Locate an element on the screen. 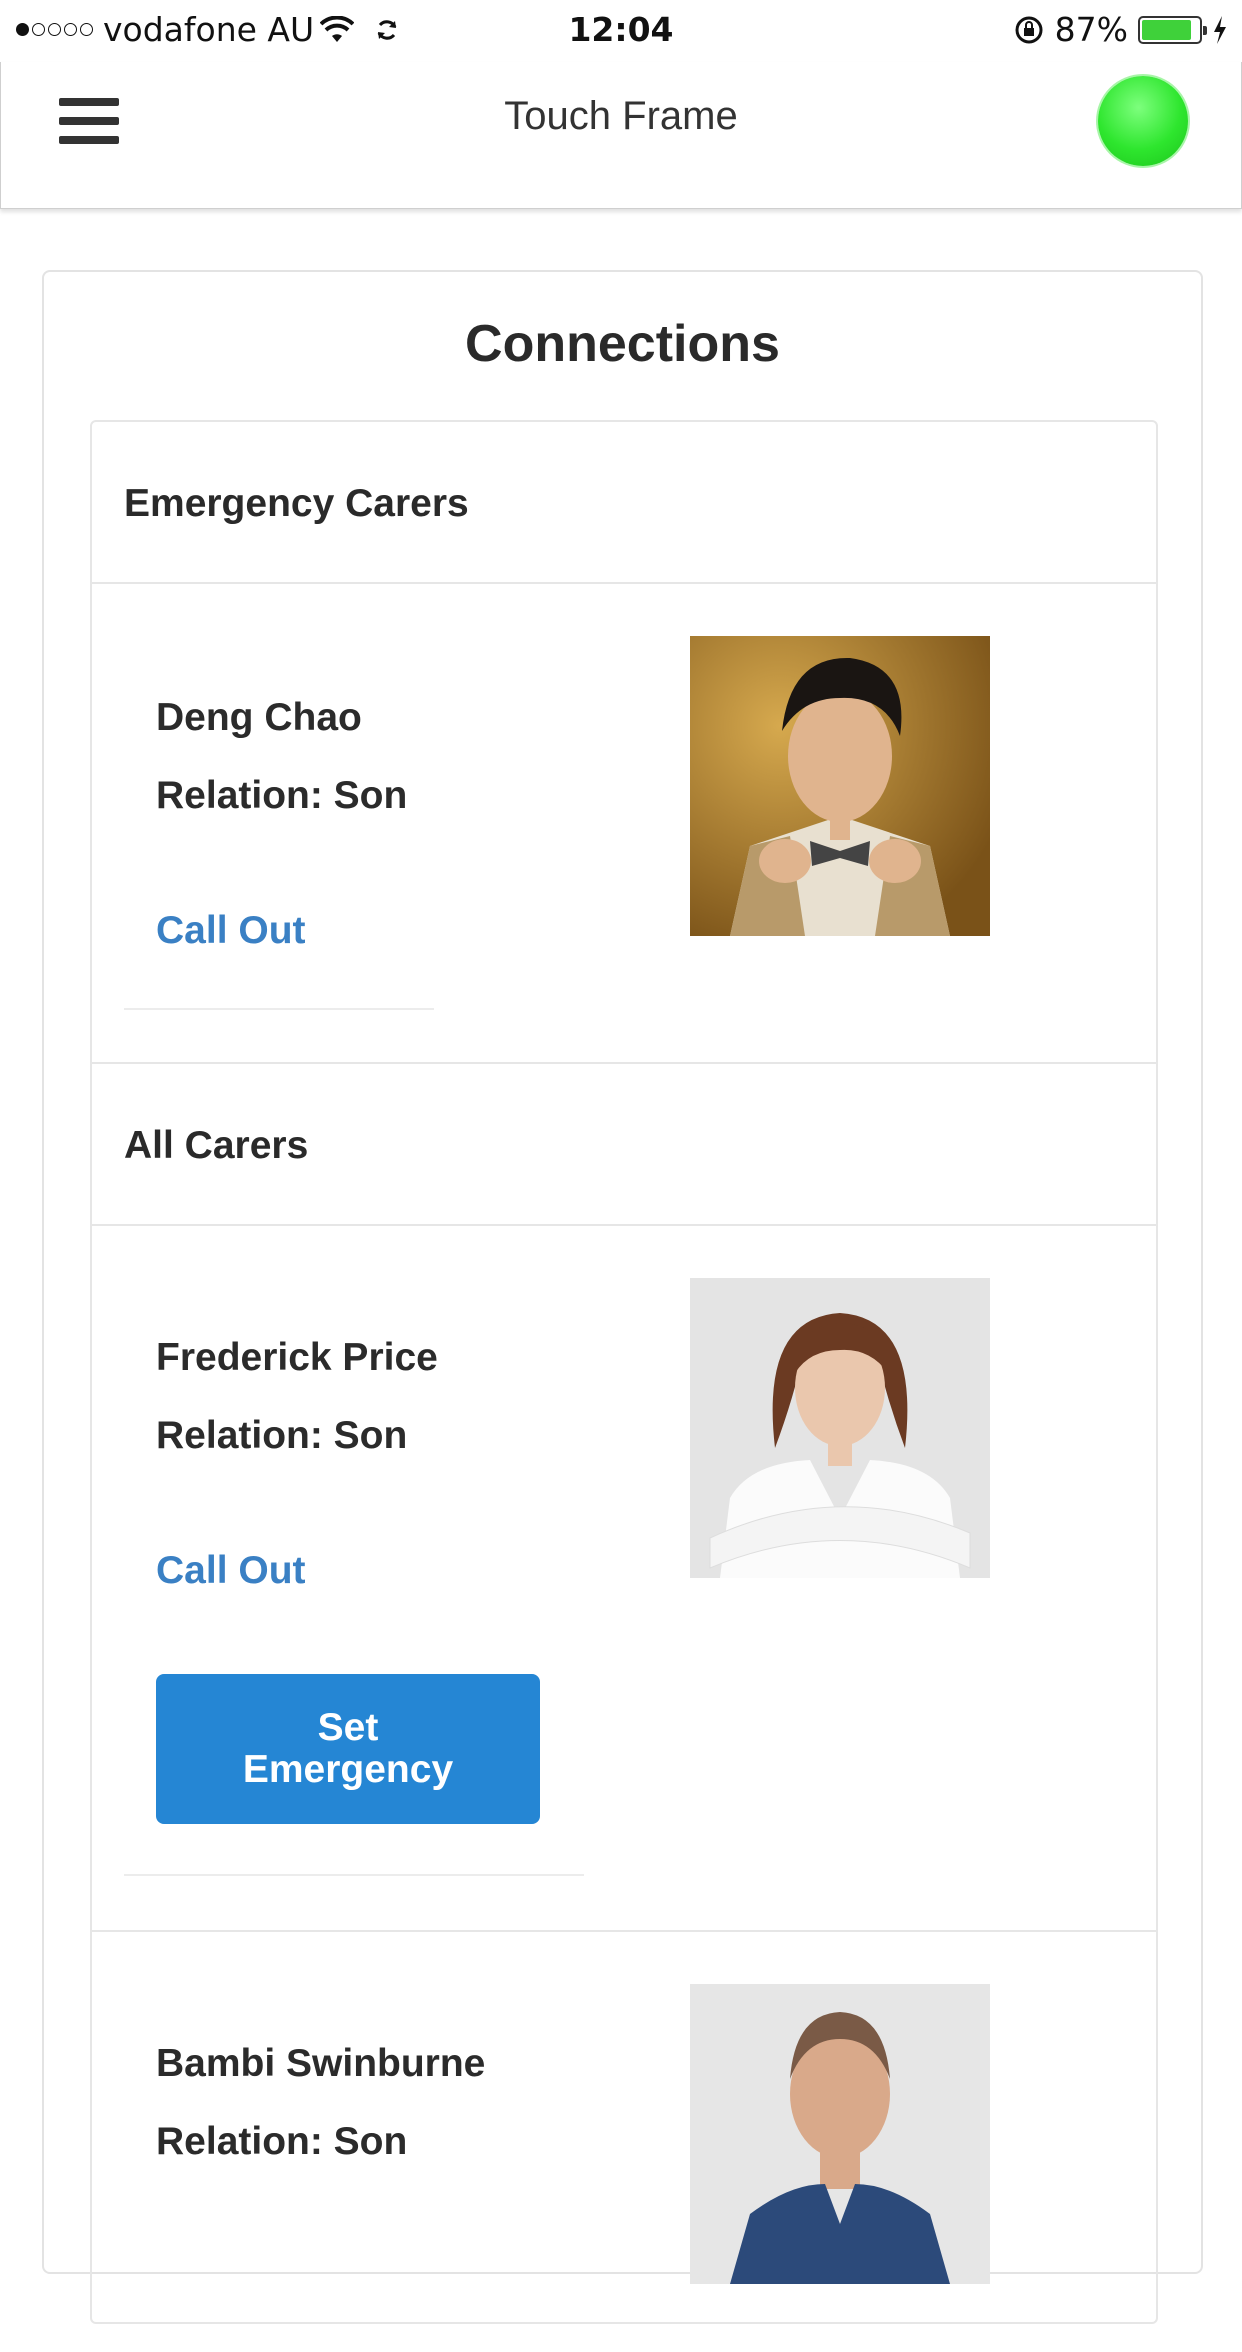 The height and width of the screenshot is (2352, 1242). orientation-lock-icon is located at coordinates (1029, 29).